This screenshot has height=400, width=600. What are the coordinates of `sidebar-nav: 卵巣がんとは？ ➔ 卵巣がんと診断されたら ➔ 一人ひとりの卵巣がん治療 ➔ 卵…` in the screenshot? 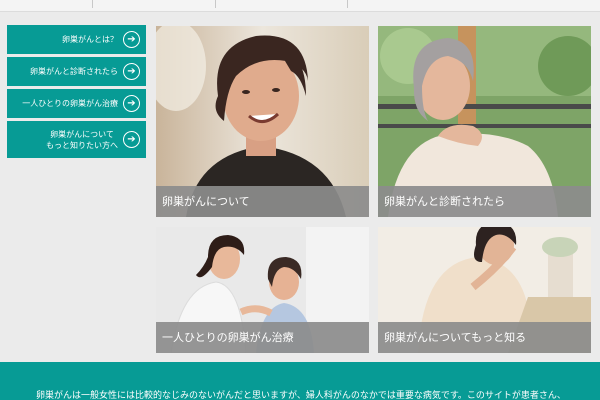 It's located at (76, 93).